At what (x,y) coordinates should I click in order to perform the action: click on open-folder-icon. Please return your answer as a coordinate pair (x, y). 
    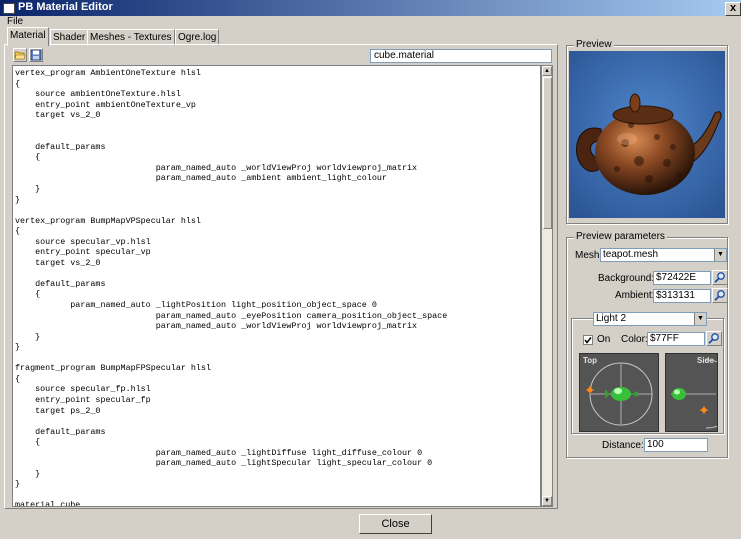
    Looking at the image, I should click on (20, 55).